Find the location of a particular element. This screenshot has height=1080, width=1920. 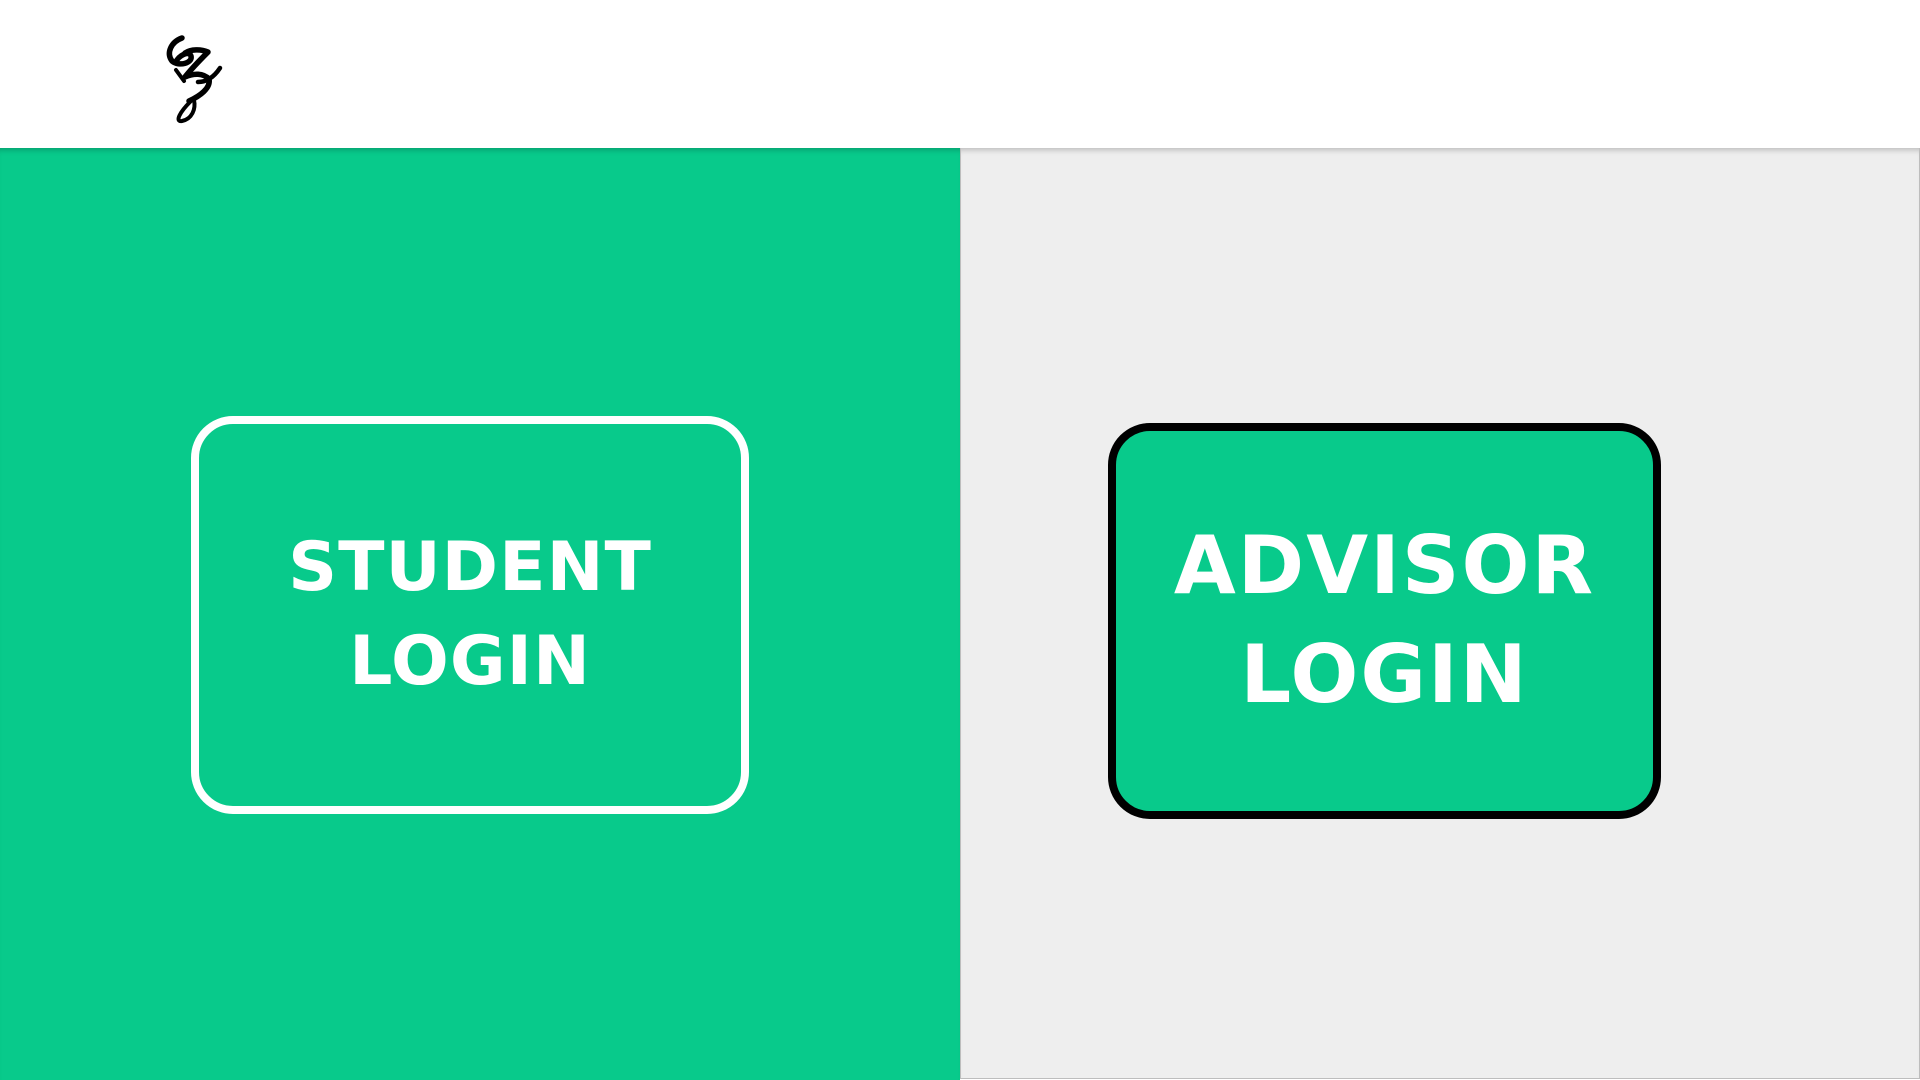

ez-script-logo-icon is located at coordinates (191, 74).